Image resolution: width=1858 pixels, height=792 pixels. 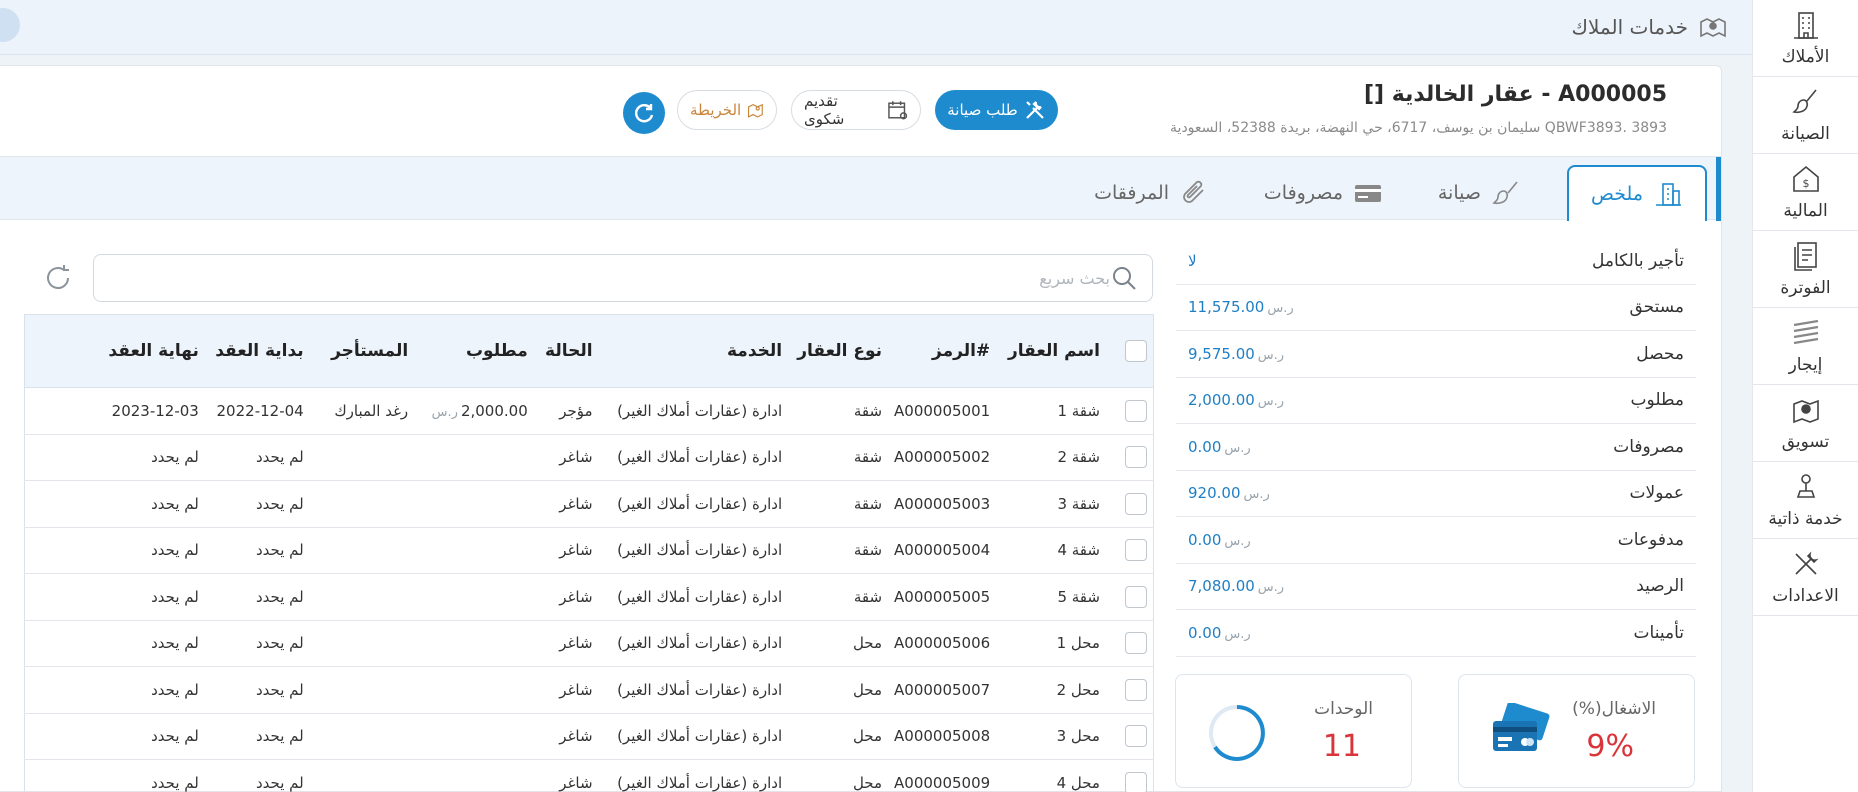 I want to click on nav-label: الاعدادات, so click(x=1805, y=596).